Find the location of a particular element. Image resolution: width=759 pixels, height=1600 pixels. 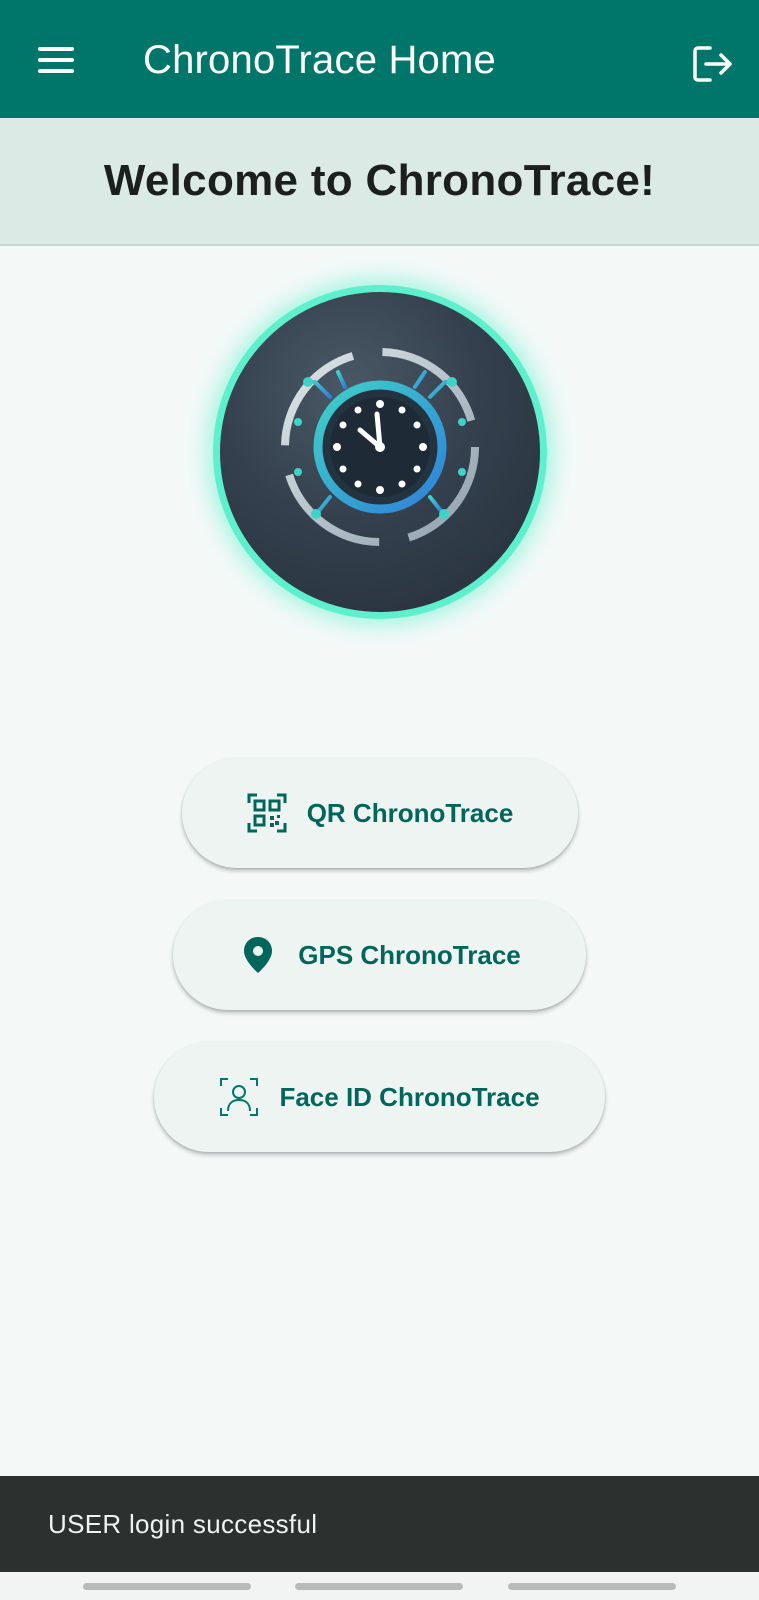

clock-logo-icon is located at coordinates (380, 447).